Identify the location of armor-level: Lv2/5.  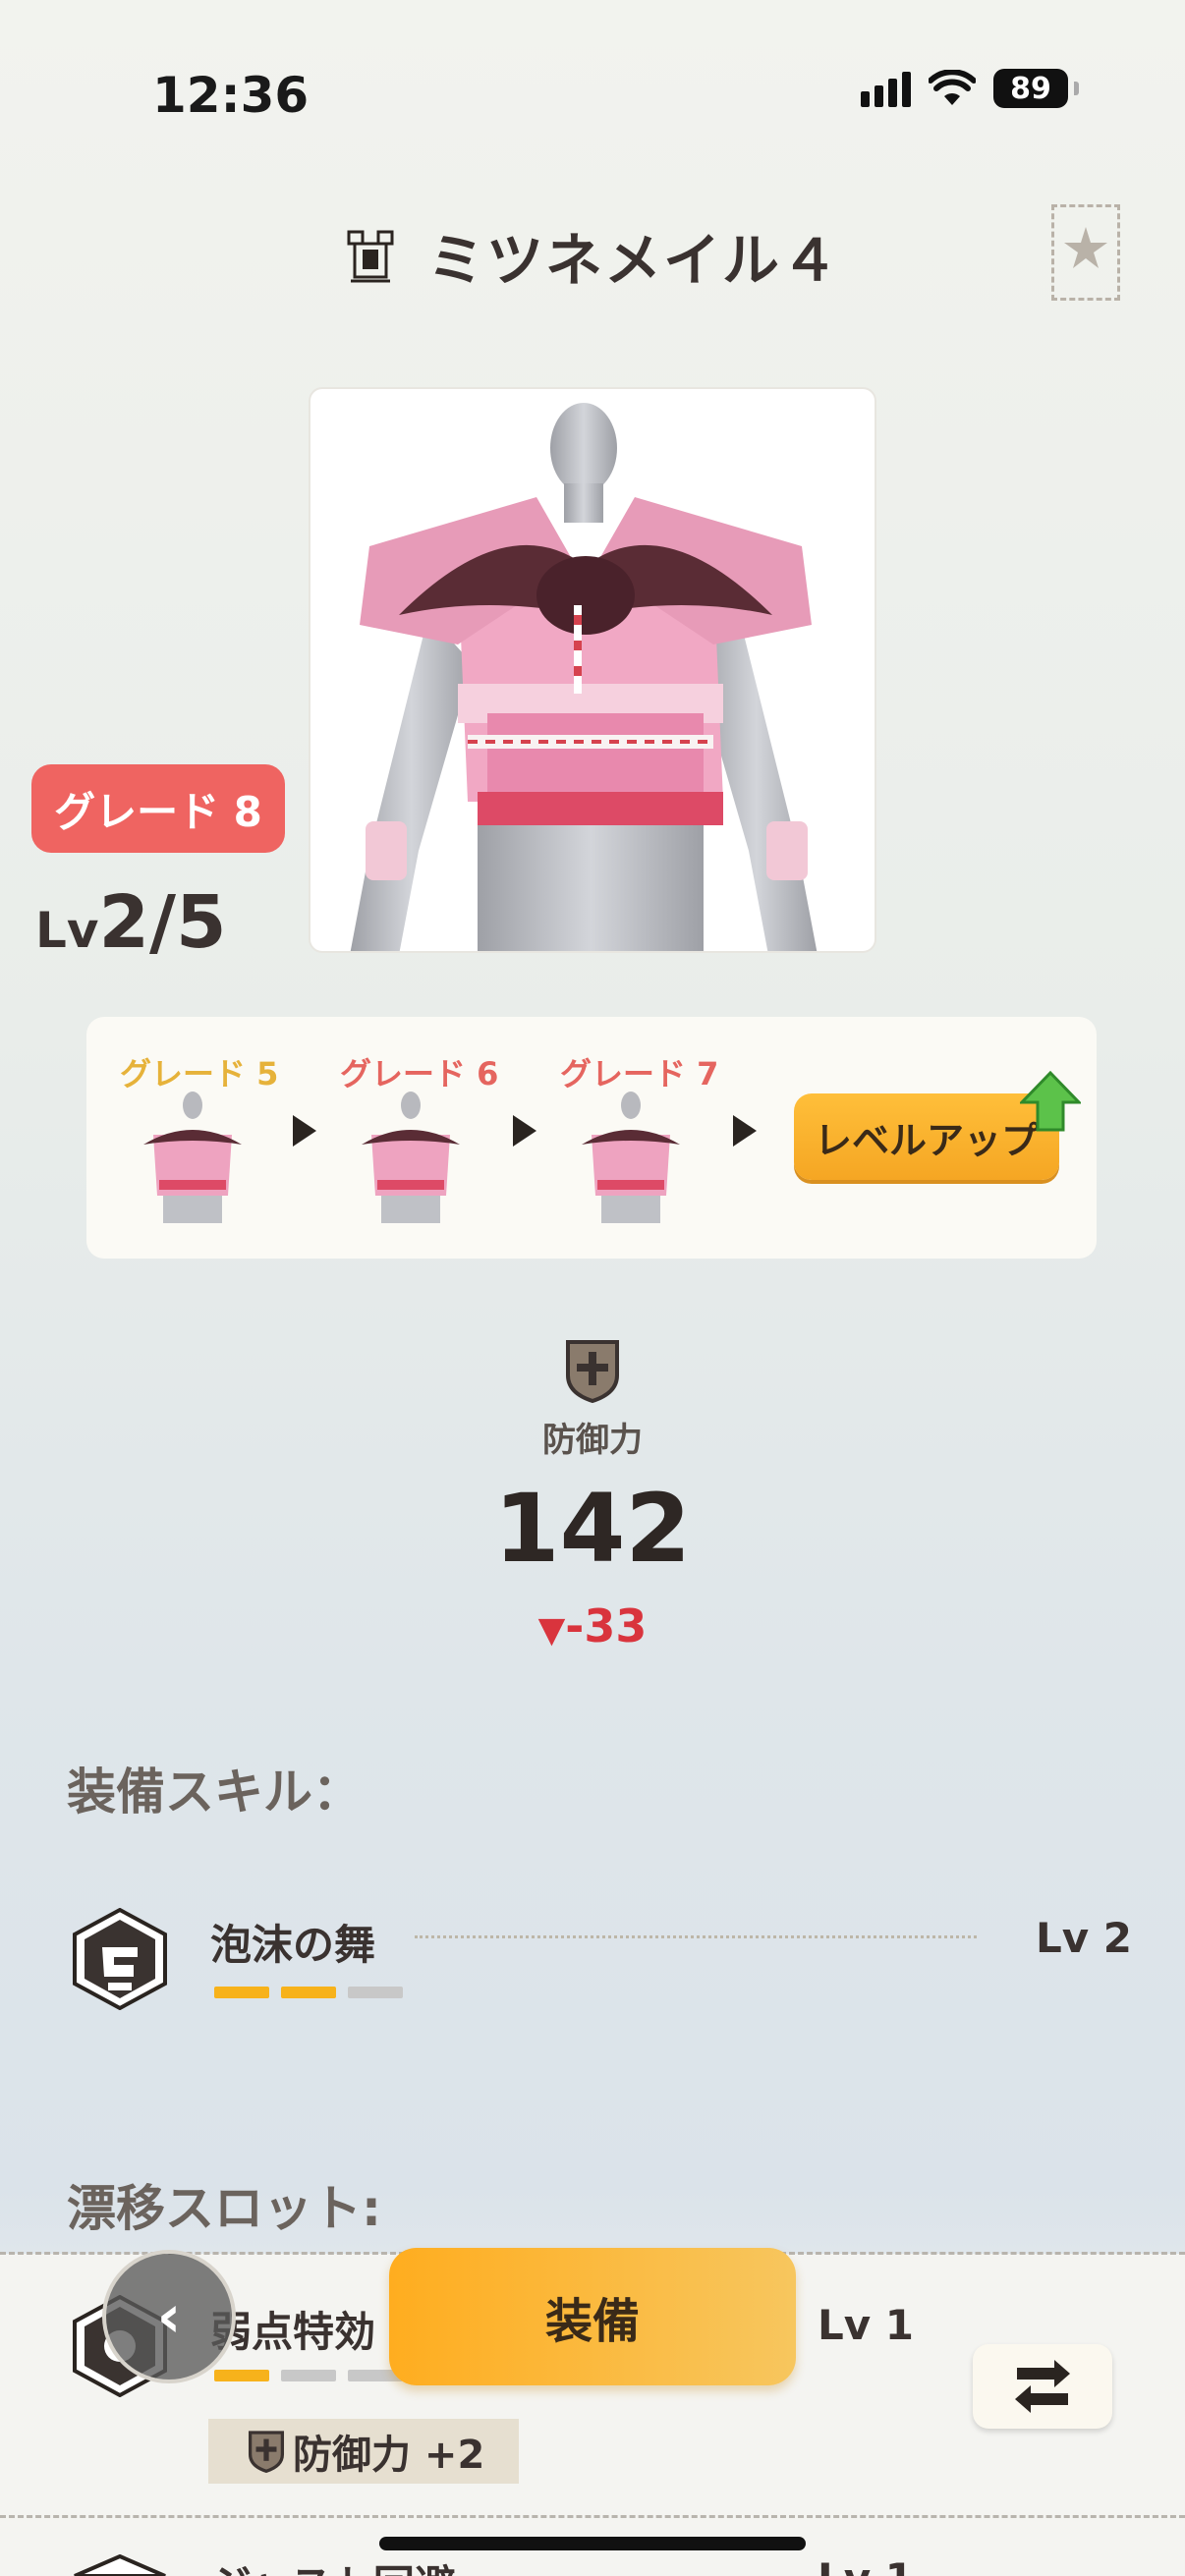
(131, 922).